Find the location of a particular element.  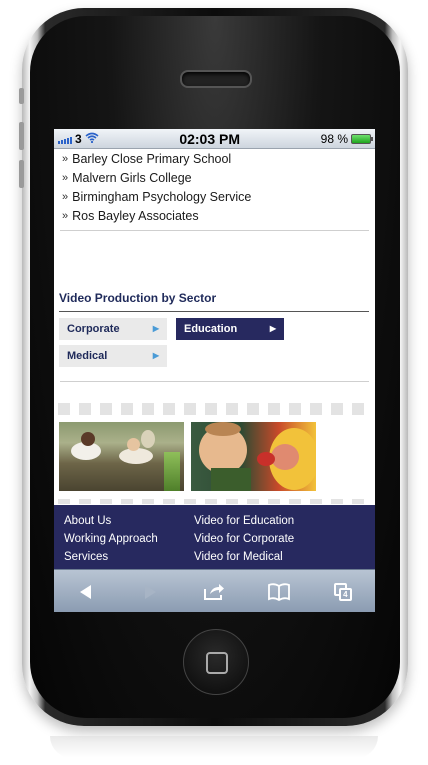

earpiece-speaker is located at coordinates (216, 79).